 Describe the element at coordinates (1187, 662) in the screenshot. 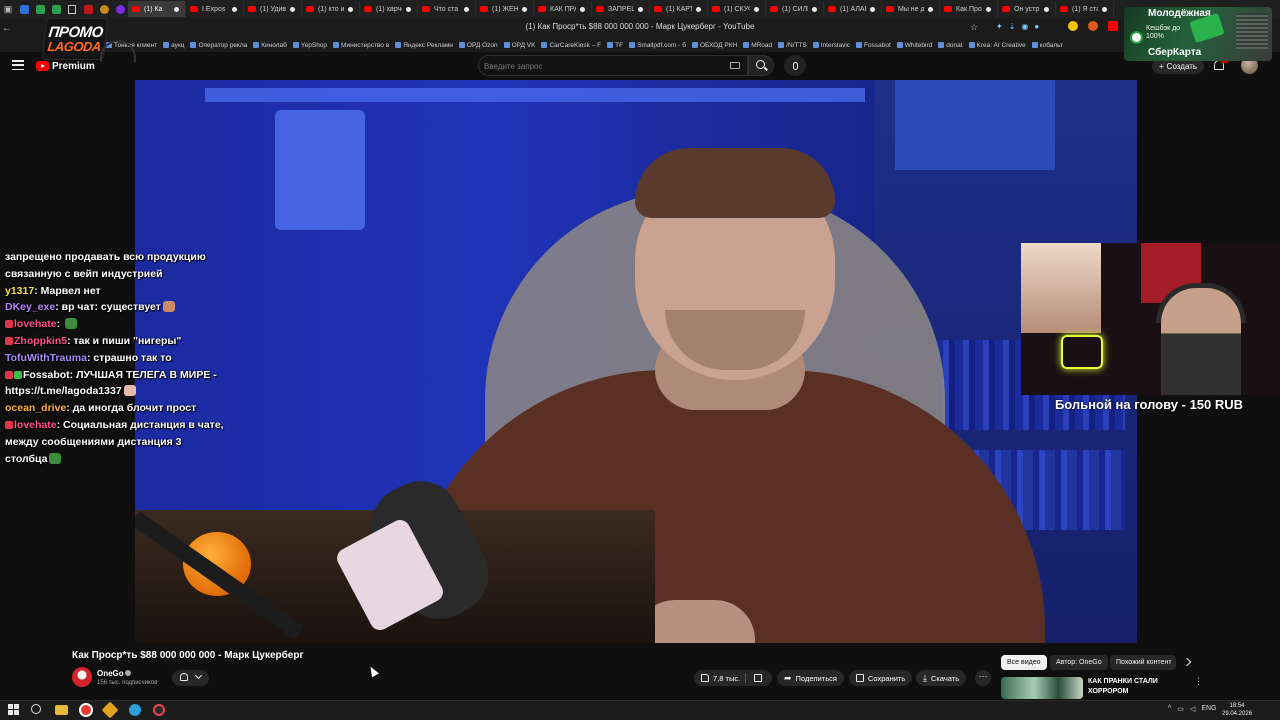

I see `chevron-right-icon` at that location.